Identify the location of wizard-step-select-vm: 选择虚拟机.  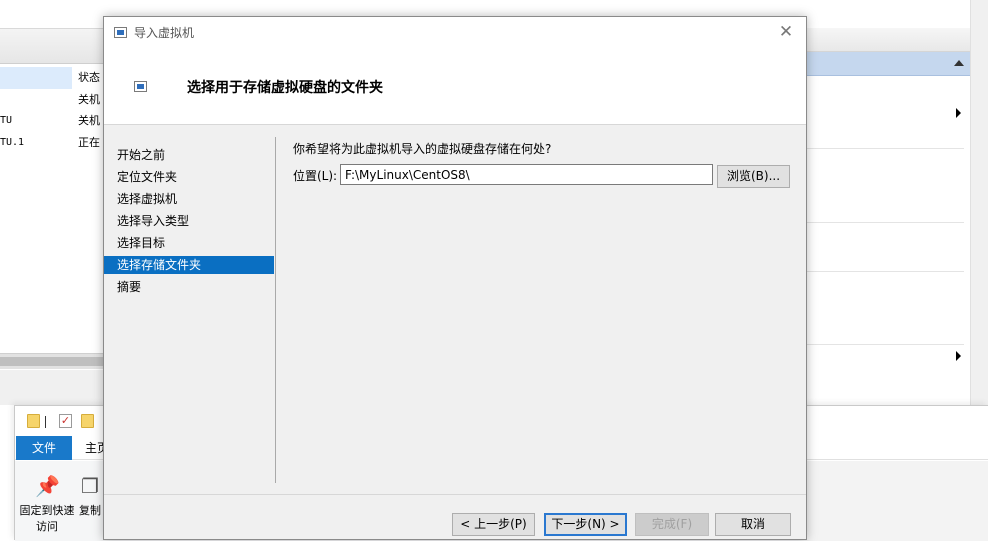
(189, 199).